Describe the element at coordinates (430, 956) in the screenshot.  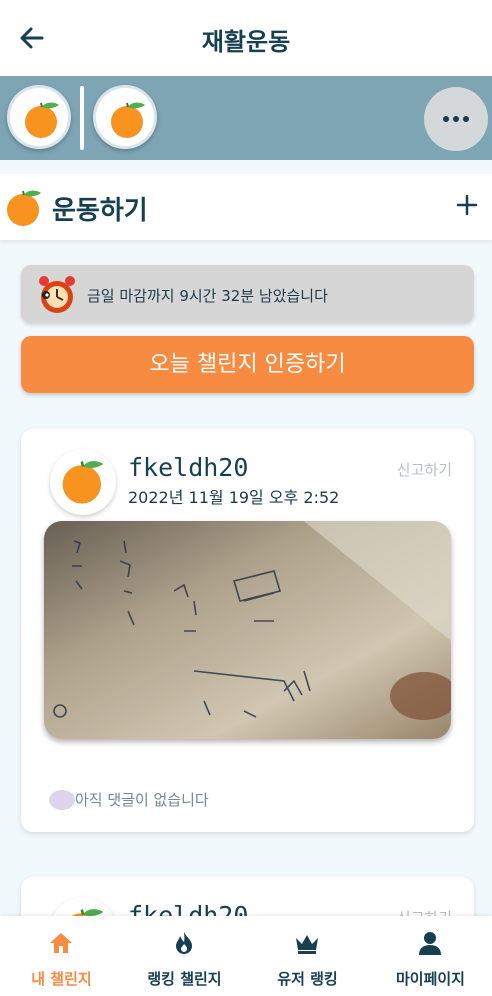
I see `tab-my-page: 마이페이지` at that location.